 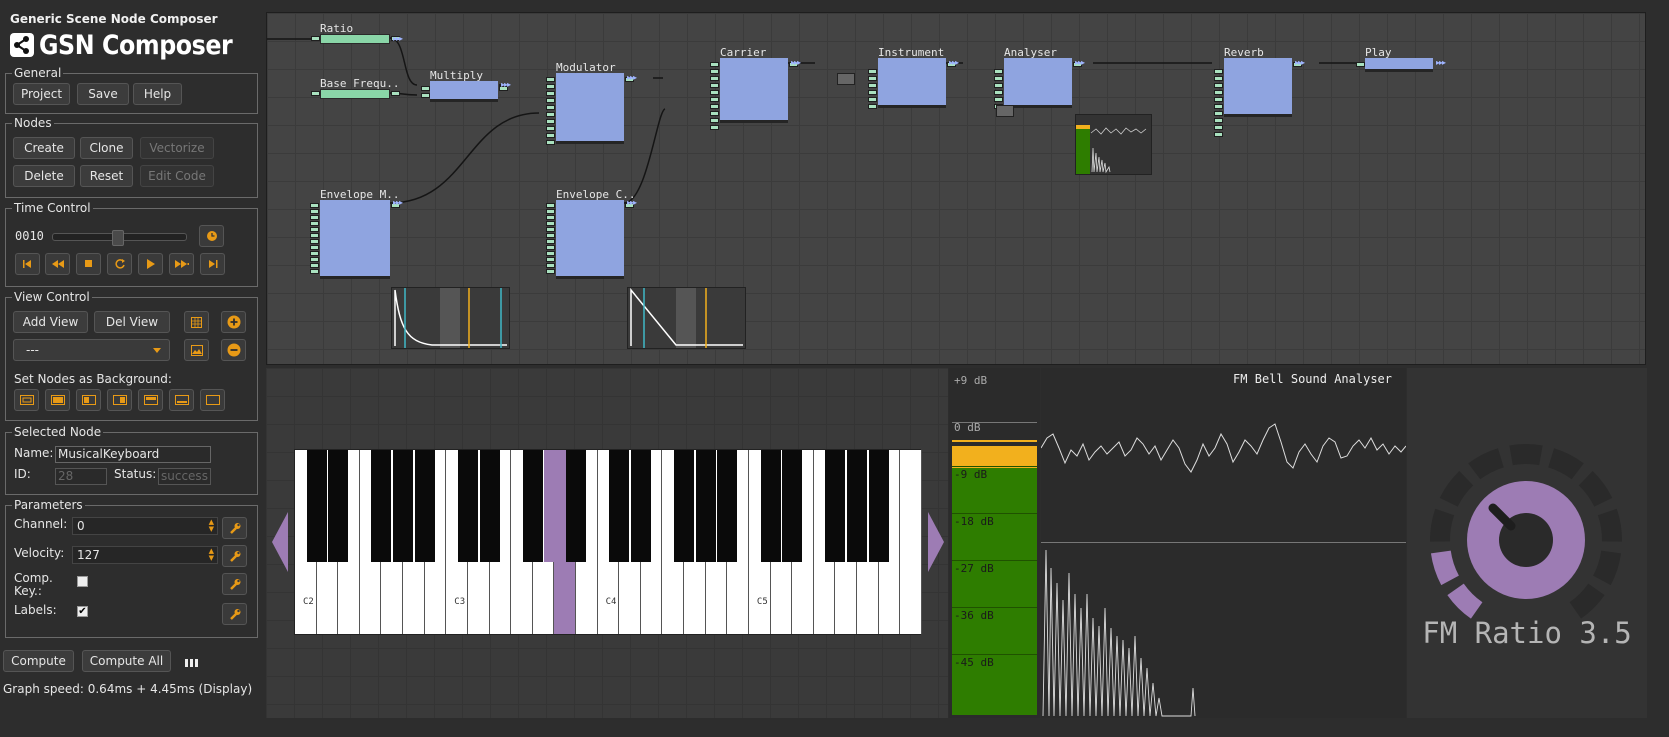 What do you see at coordinates (233, 350) in the screenshot?
I see `remove-circle-icon` at bounding box center [233, 350].